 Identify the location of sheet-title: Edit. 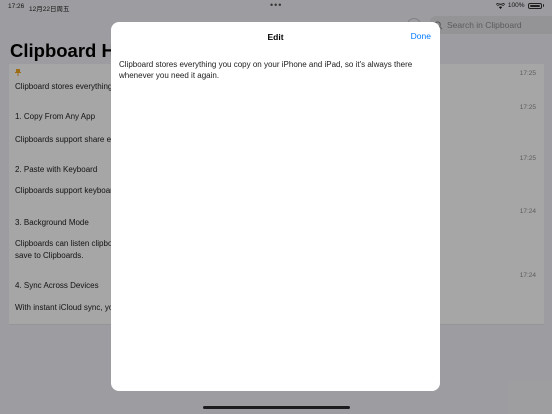
(275, 37).